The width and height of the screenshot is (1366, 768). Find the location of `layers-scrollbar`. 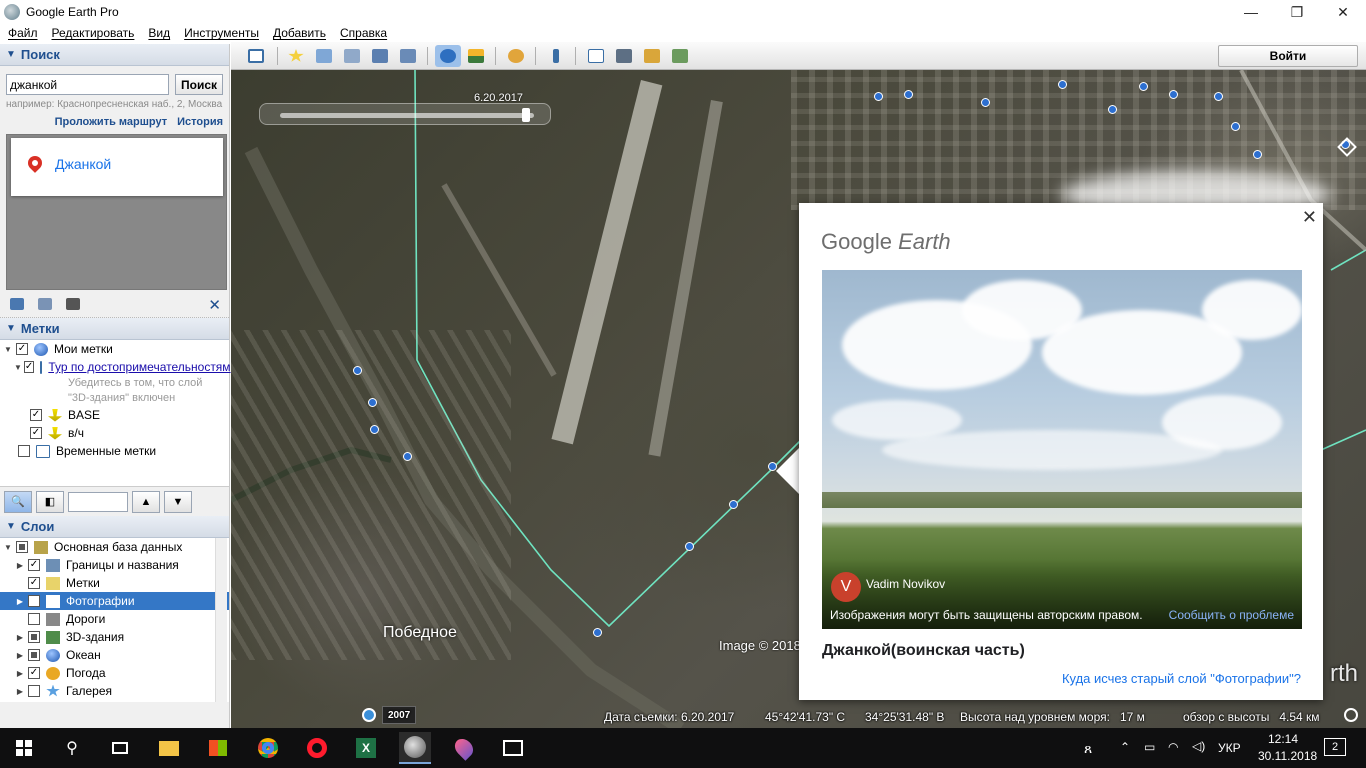

layers-scrollbar is located at coordinates (221, 620).